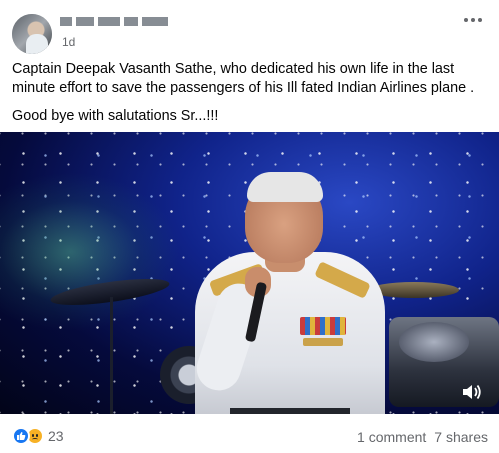 This screenshot has width=499, height=453. Describe the element at coordinates (472, 392) in the screenshot. I see `volume-icon` at that location.